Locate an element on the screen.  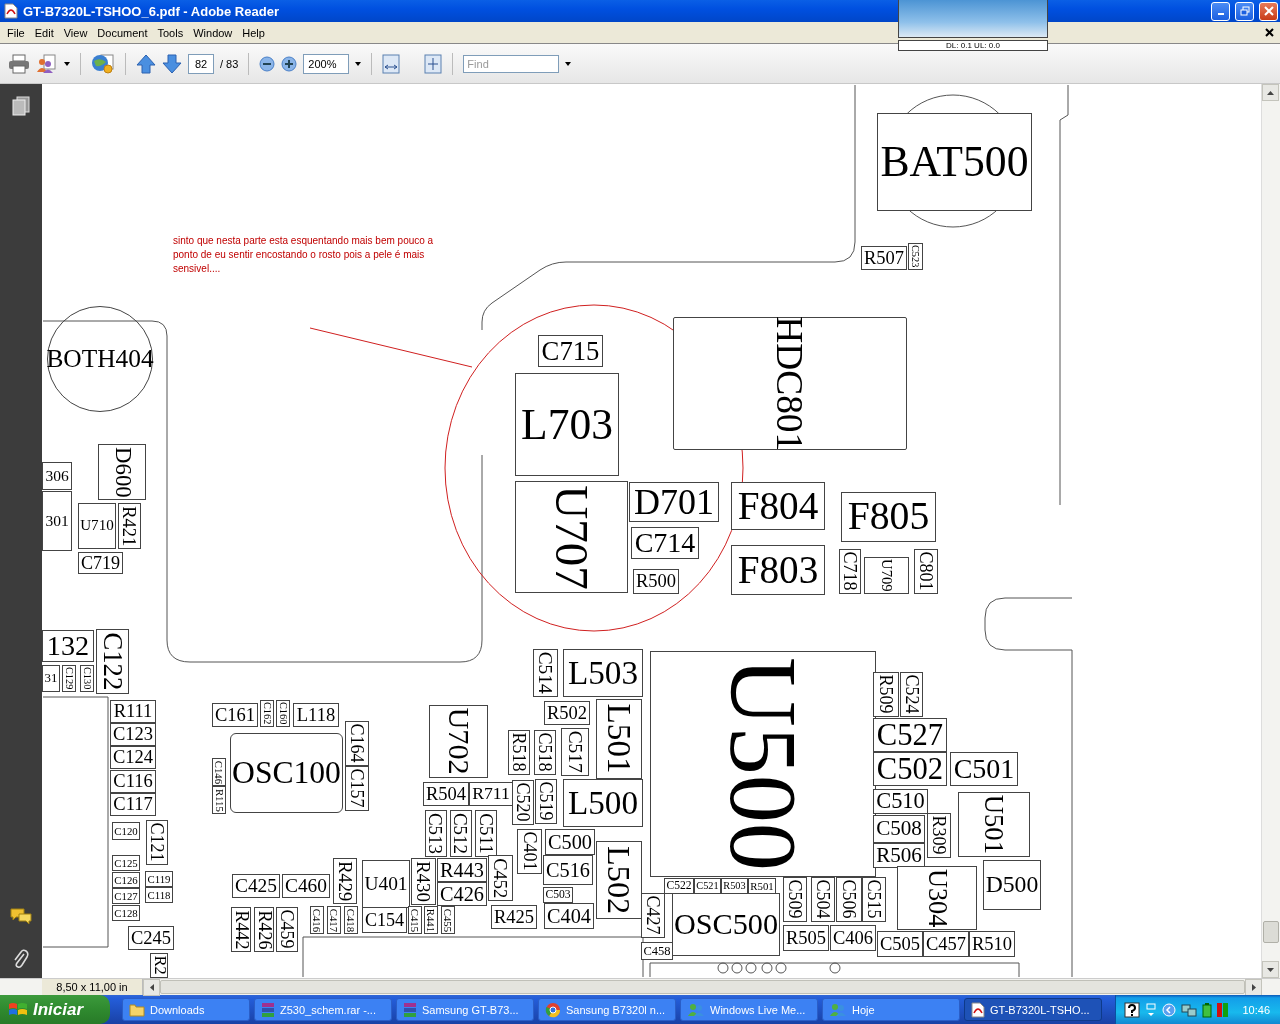
menu-item: View is located at coordinates (75, 32).